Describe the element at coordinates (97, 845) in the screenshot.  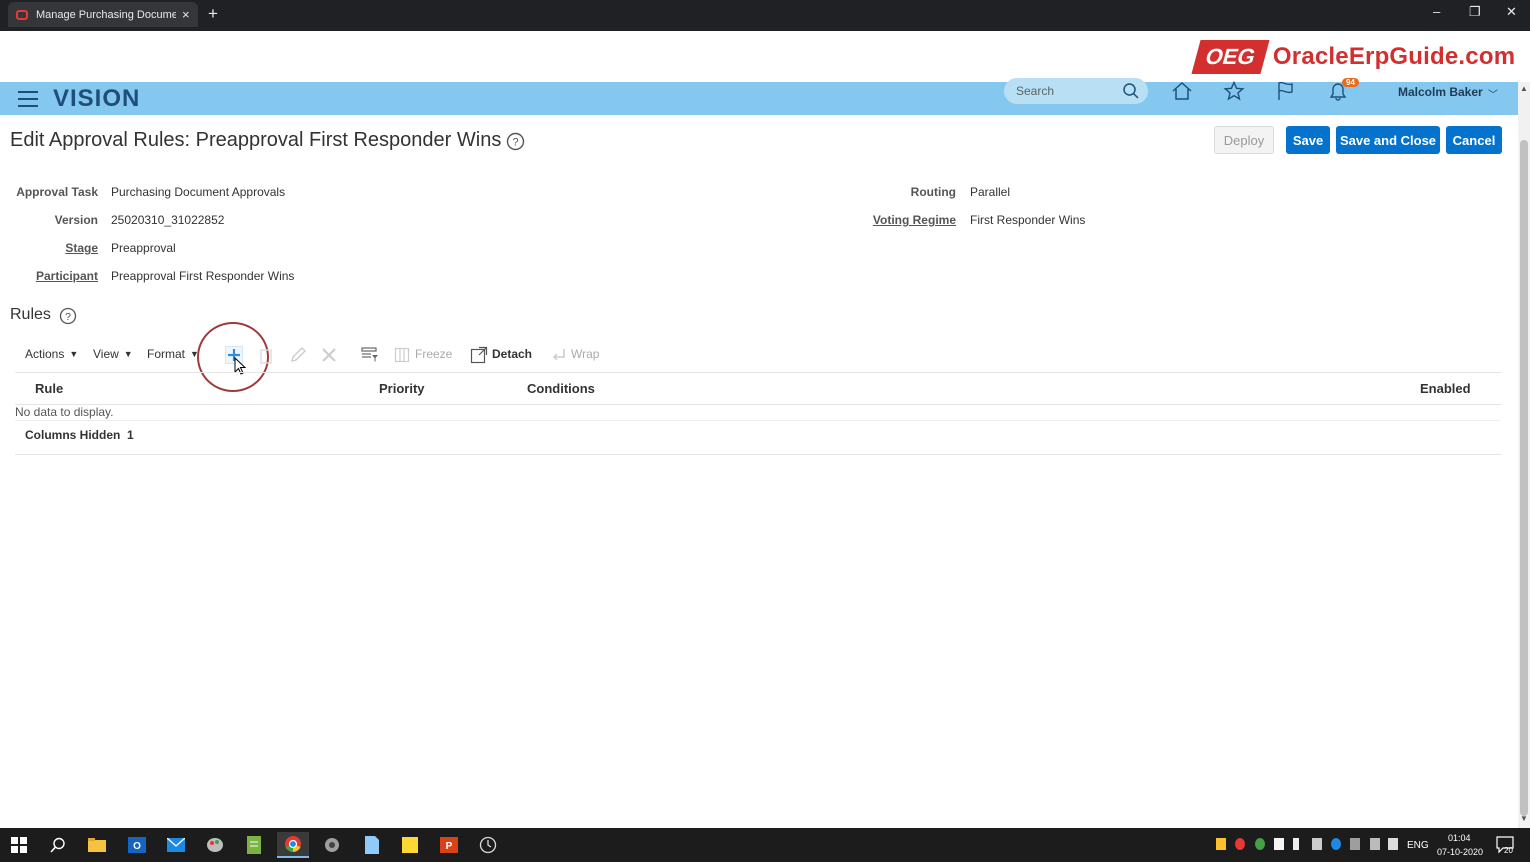
I see `file-explorer-icon` at that location.